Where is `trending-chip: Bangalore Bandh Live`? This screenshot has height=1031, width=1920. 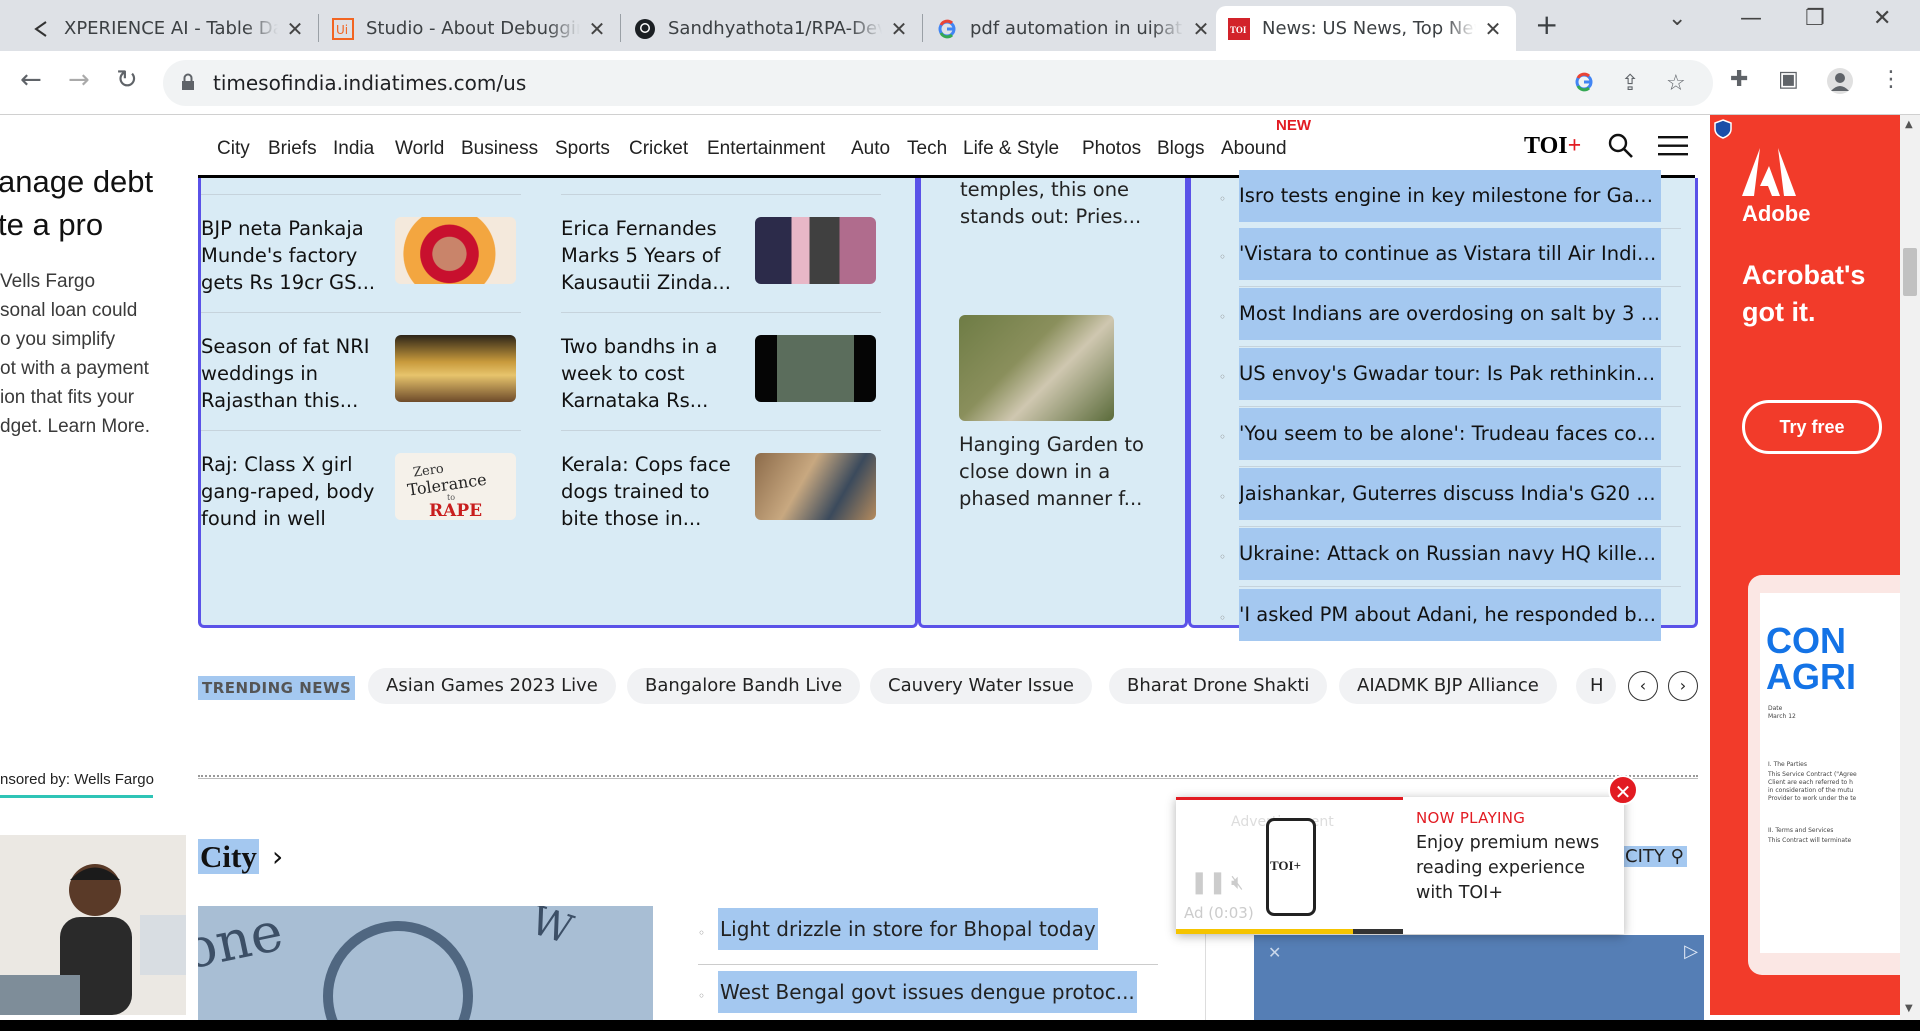
trending-chip: Bangalore Bandh Live is located at coordinates (744, 686).